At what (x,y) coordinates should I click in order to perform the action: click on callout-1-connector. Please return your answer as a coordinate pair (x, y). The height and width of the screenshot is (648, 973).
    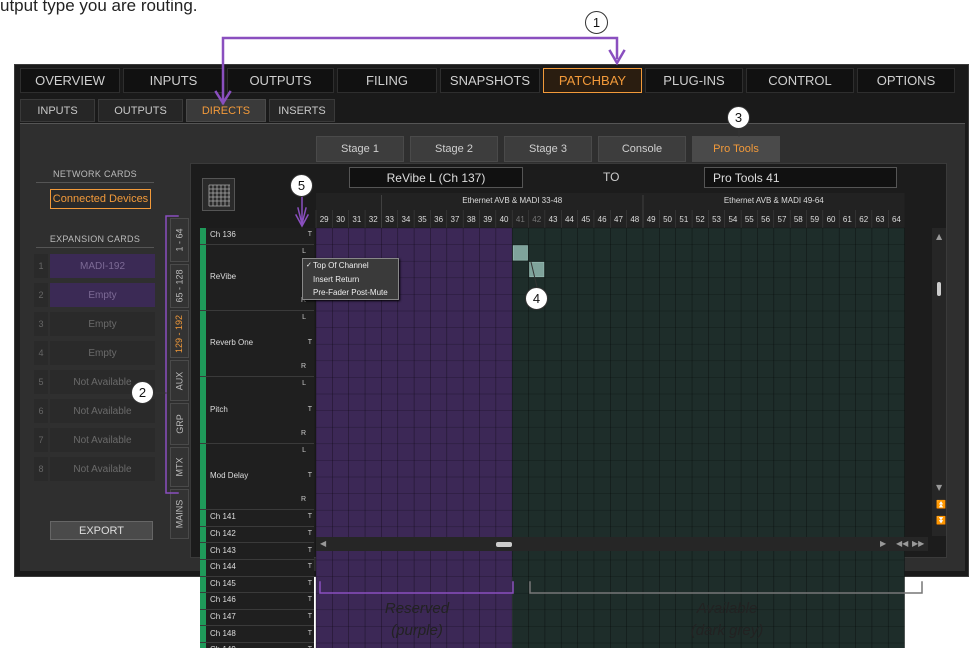
    Looking at the image, I should click on (420, 70).